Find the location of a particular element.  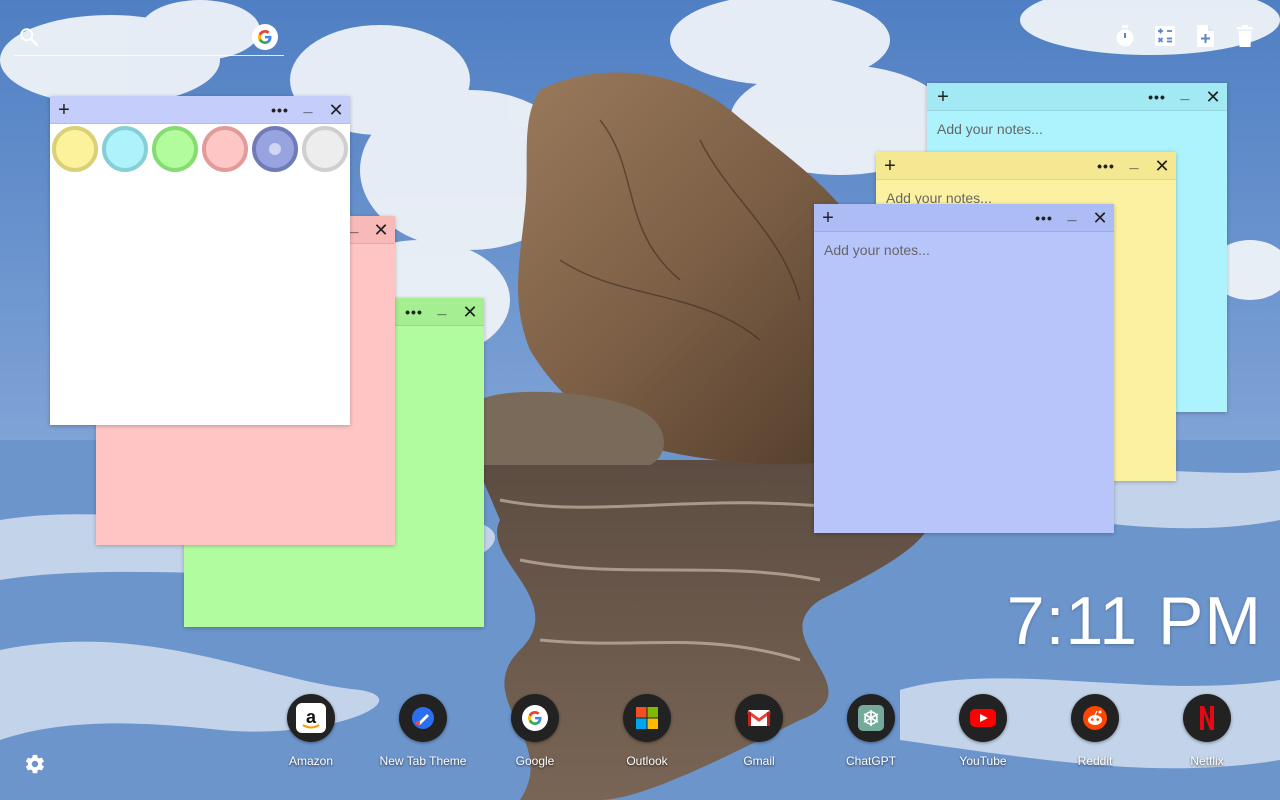

color-swatch-yellow is located at coordinates (75, 149).